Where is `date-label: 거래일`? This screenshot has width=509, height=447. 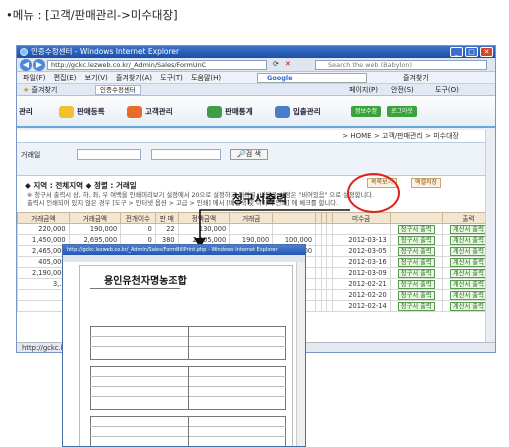
date-label: 거래일 is located at coordinates (31, 155).